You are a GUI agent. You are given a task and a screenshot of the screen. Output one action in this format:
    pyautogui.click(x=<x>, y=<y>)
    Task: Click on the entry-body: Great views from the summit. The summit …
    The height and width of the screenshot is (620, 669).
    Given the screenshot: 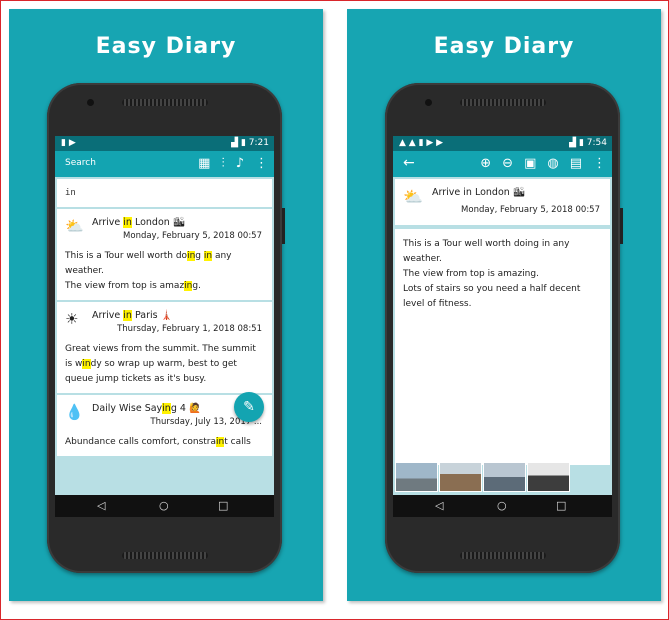 What is the action you would take?
    pyautogui.click(x=160, y=364)
    